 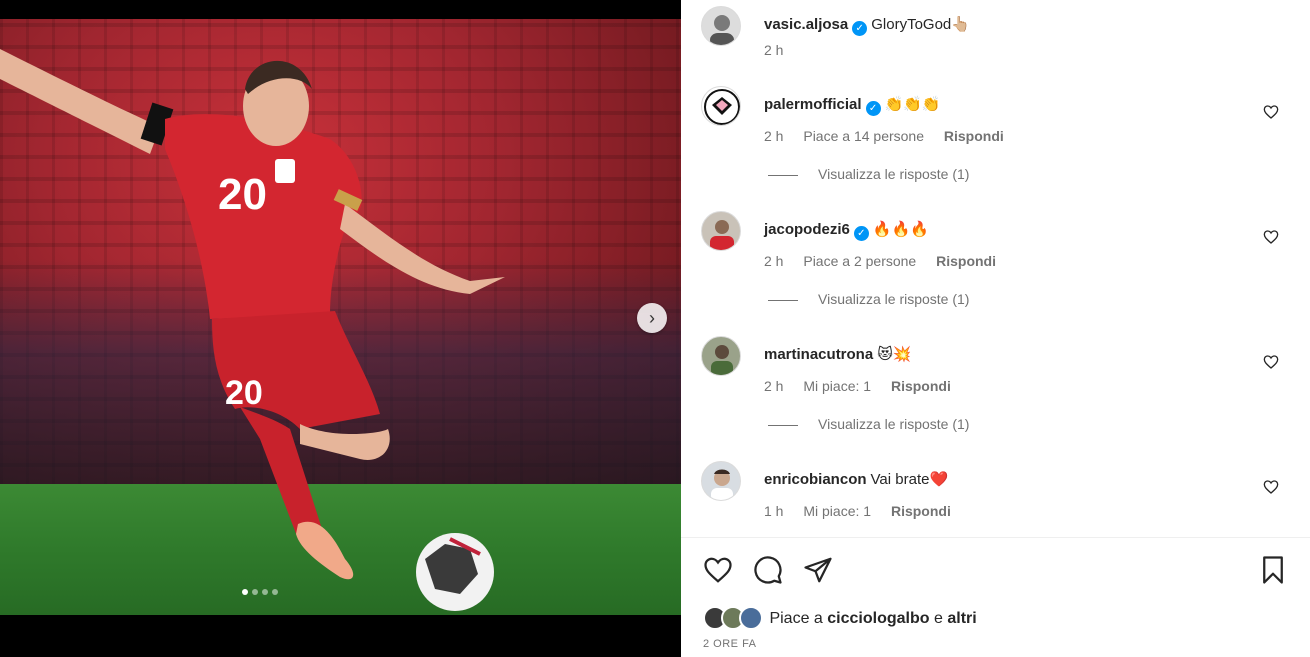 I want to click on caption-line: vasic.aljosa ✓ GloryToGod👆🏼, so click(x=867, y=25).